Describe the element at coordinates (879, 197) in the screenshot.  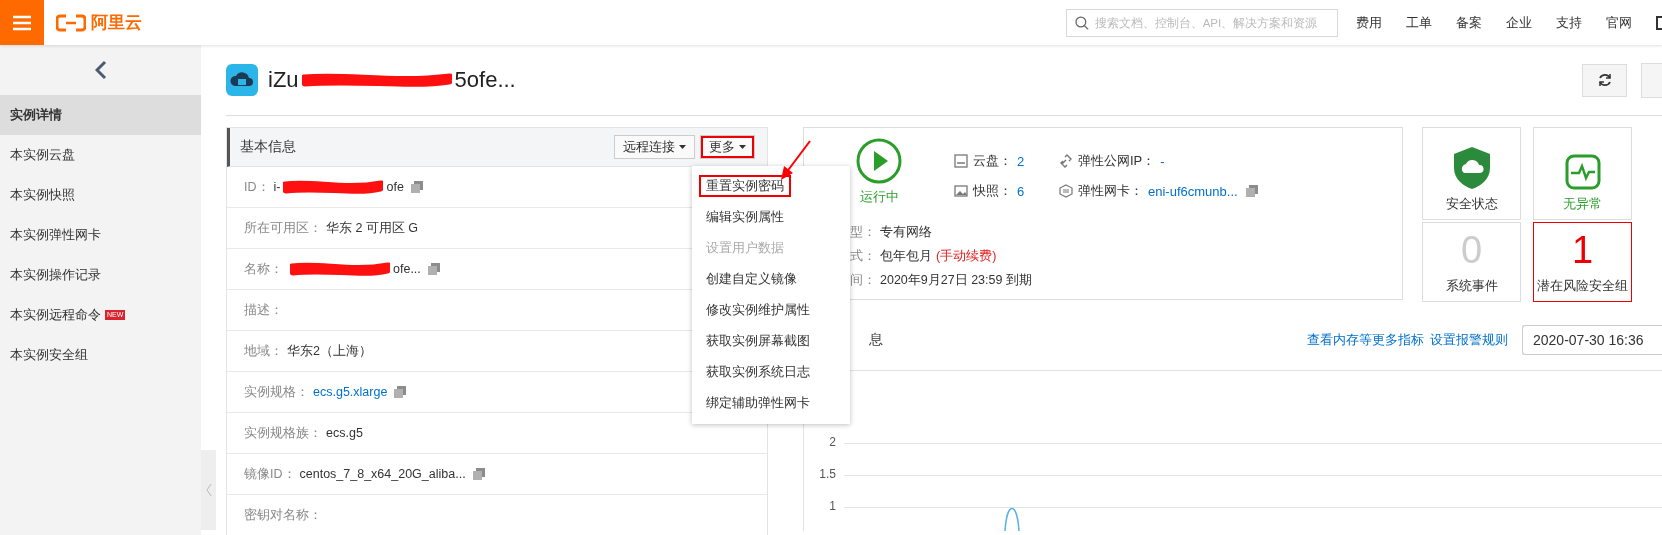
I see `status-text: 运行中` at that location.